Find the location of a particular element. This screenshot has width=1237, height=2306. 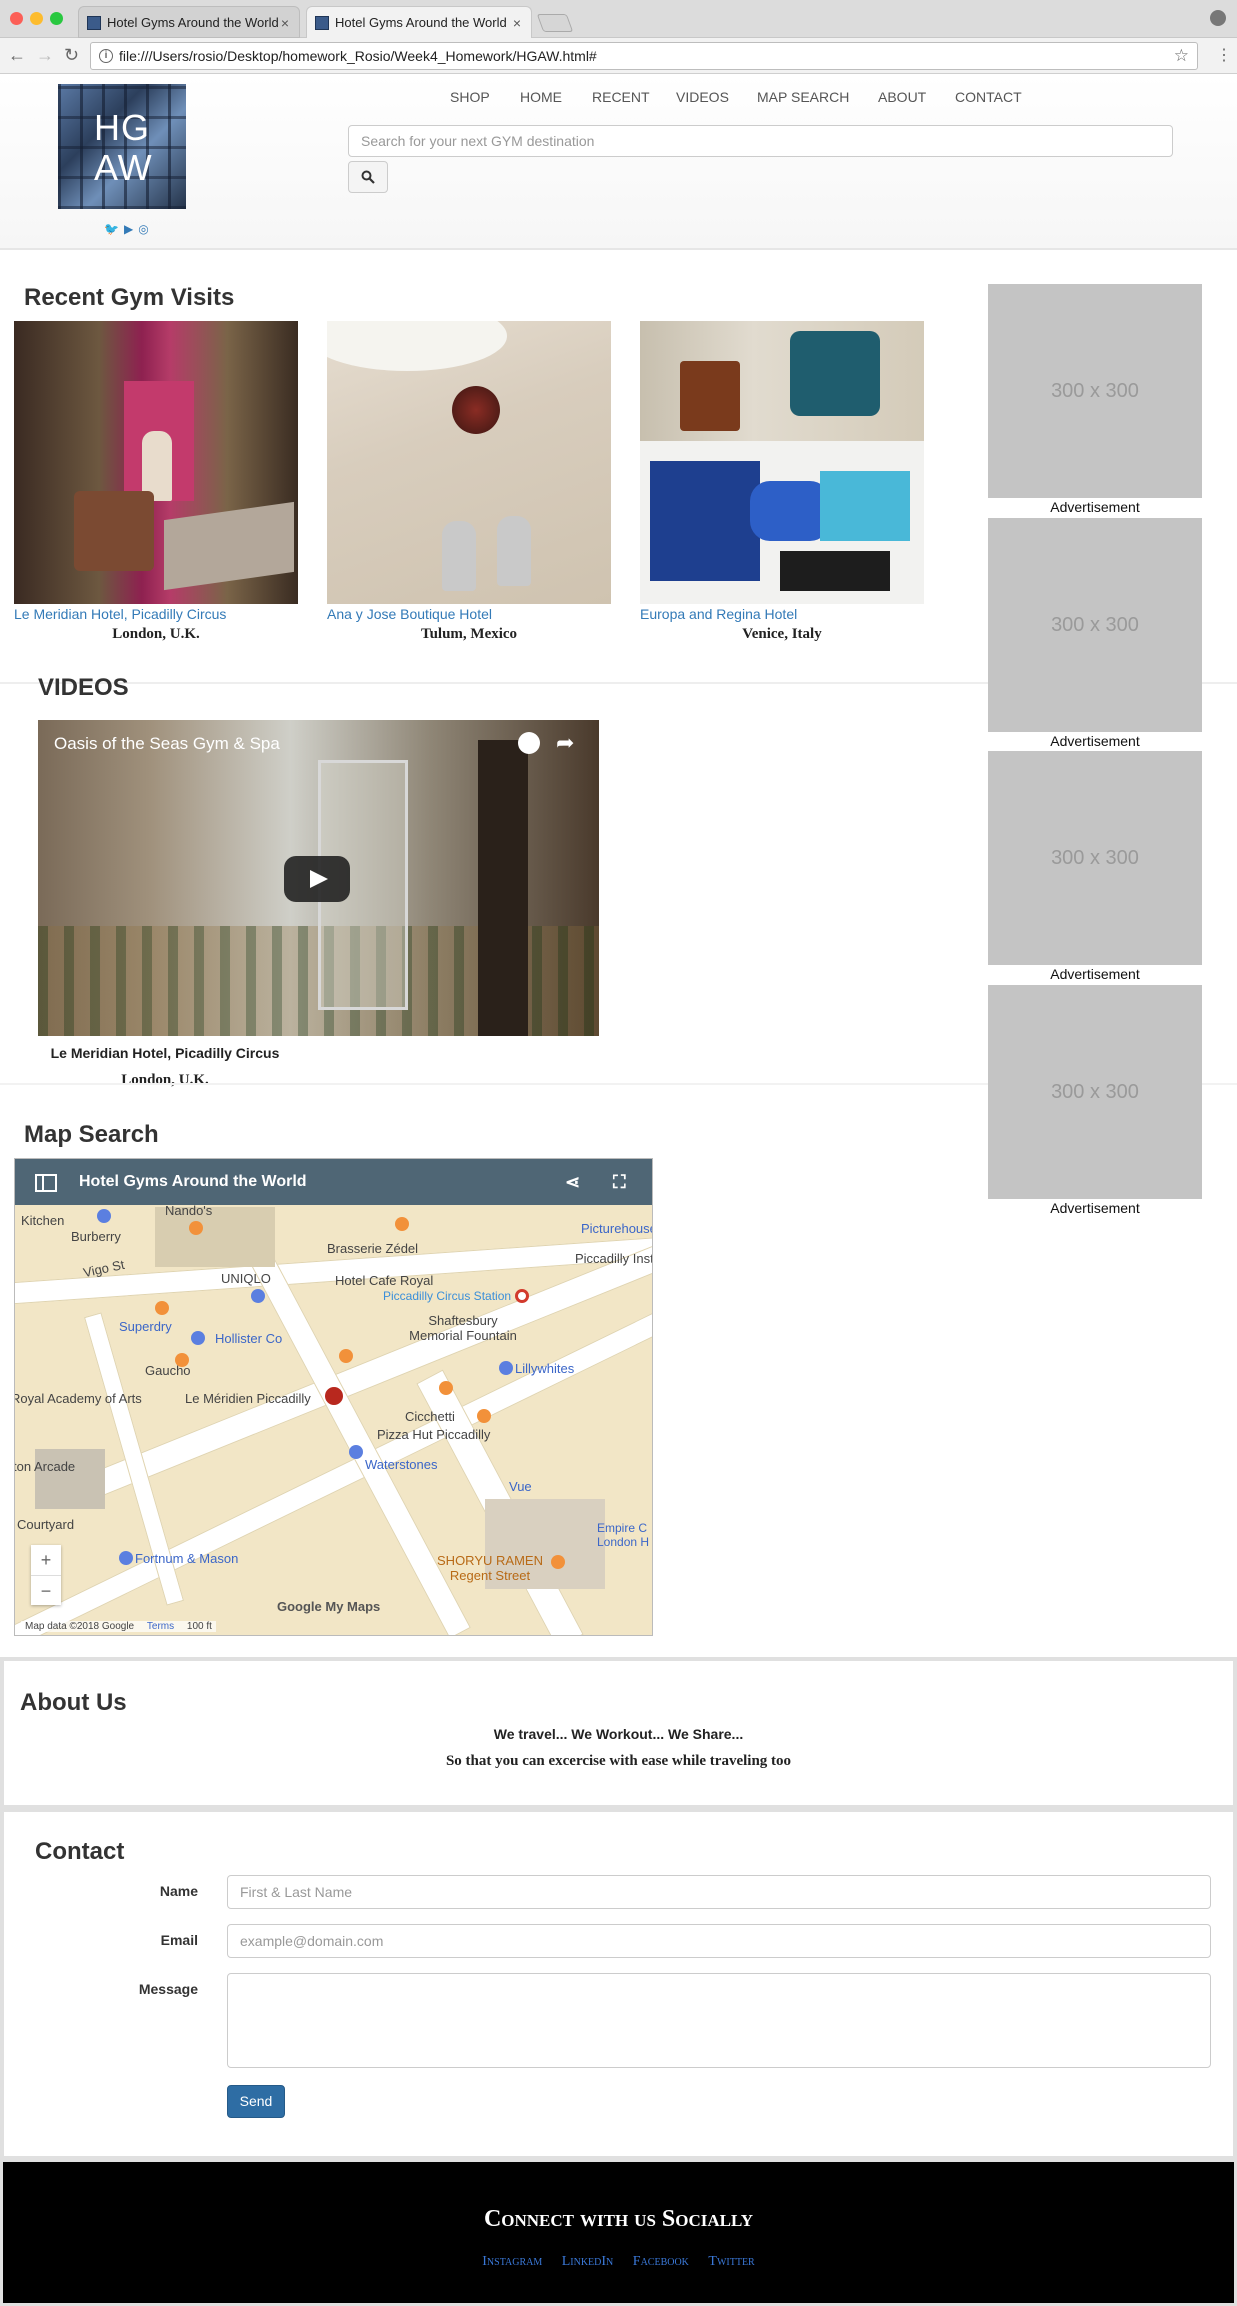

map-zoom-control: + − is located at coordinates (46, 1575).